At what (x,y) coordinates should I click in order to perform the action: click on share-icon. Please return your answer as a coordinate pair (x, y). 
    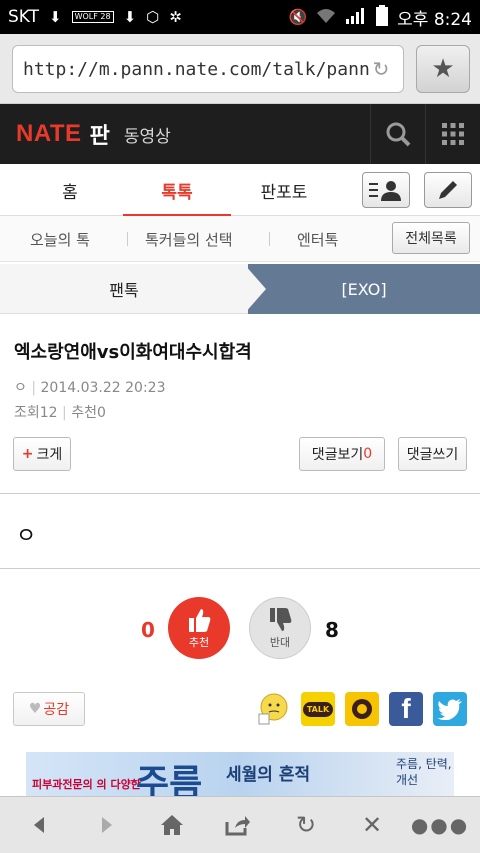
    Looking at the image, I should click on (237, 826).